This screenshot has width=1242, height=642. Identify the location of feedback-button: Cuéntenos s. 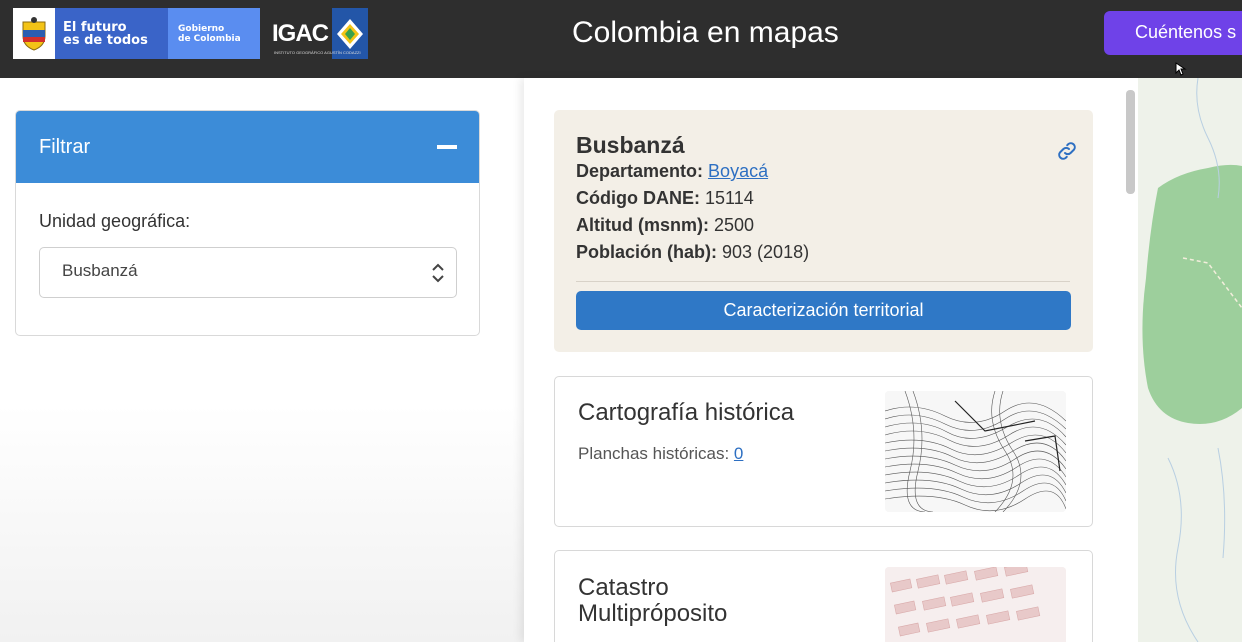
(1173, 33).